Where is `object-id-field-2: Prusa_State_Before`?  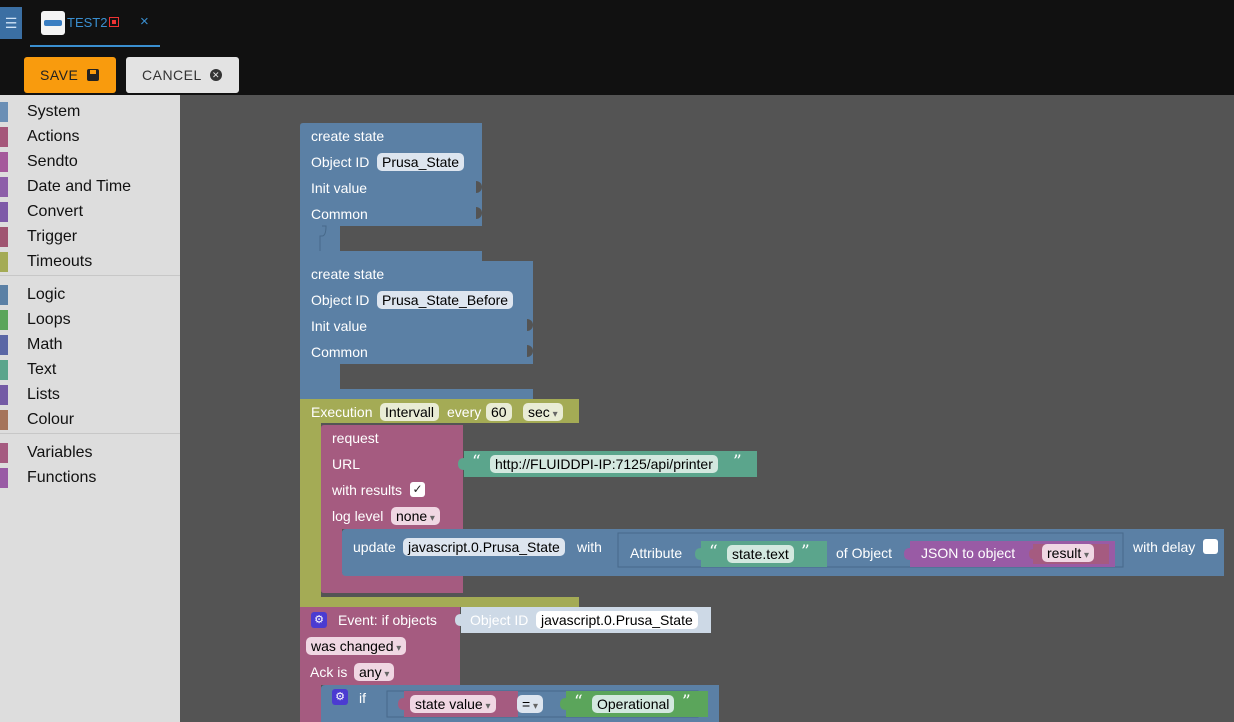
object-id-field-2: Prusa_State_Before is located at coordinates (445, 300).